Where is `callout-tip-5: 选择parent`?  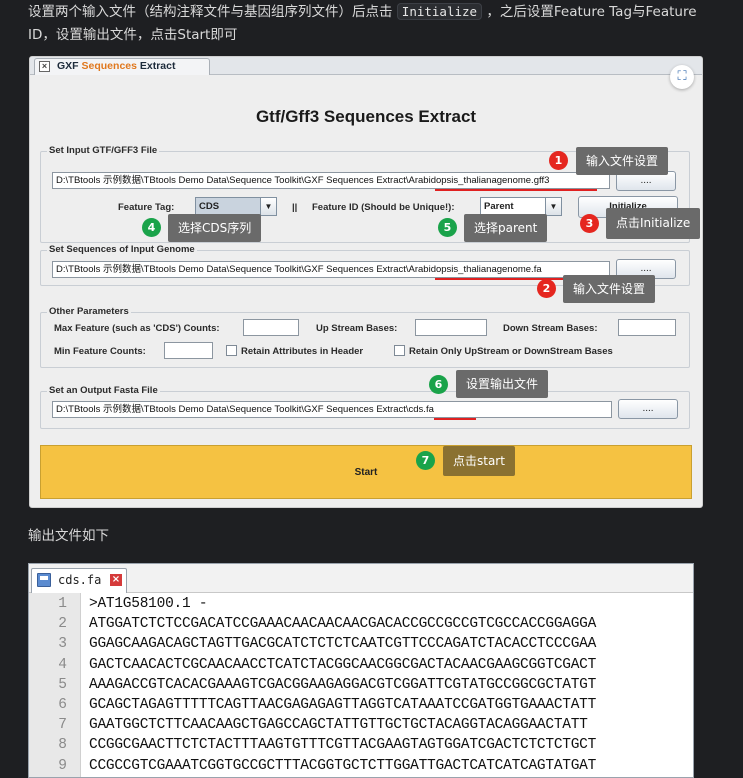
callout-tip-5: 选择parent is located at coordinates (506, 228).